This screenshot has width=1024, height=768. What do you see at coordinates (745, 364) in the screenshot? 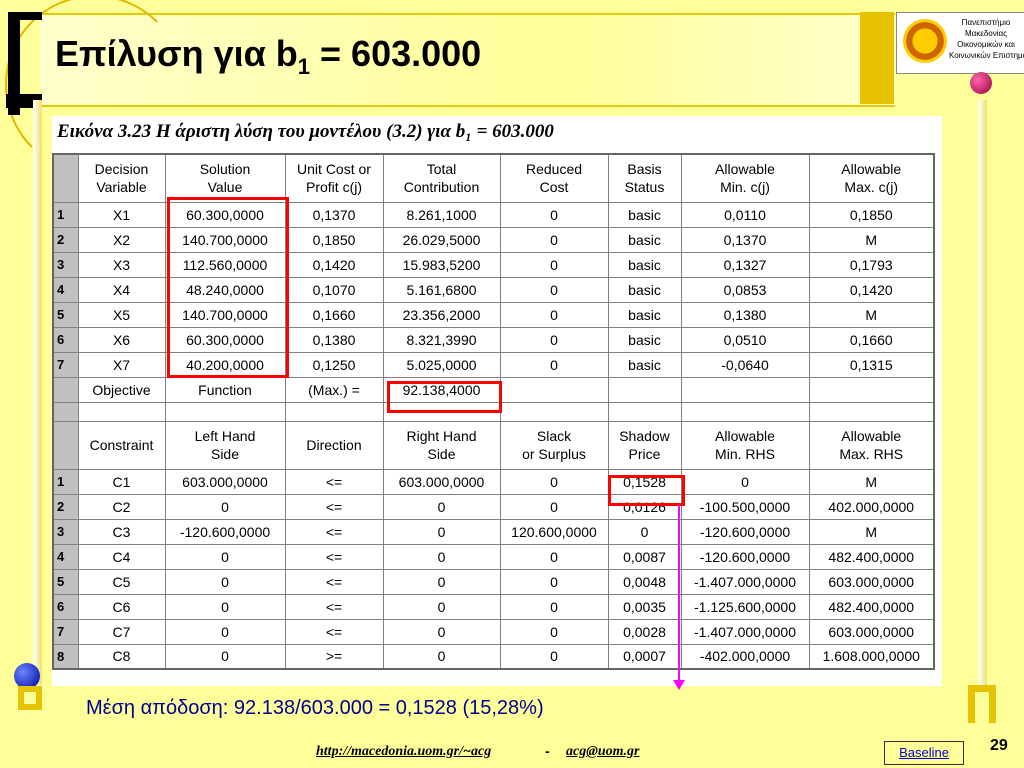
I see `table-cell: -0,0640` at bounding box center [745, 364].